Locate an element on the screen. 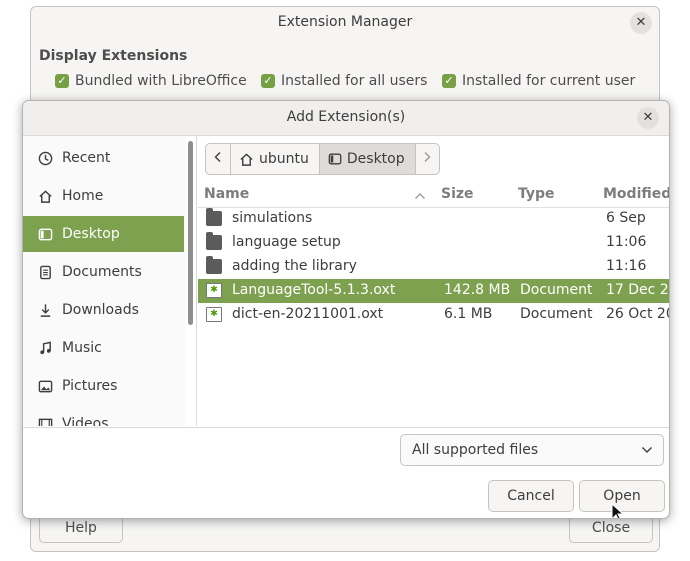  places-sidebar: Recent Home Desktop Documents Downloads is located at coordinates (104, 281).